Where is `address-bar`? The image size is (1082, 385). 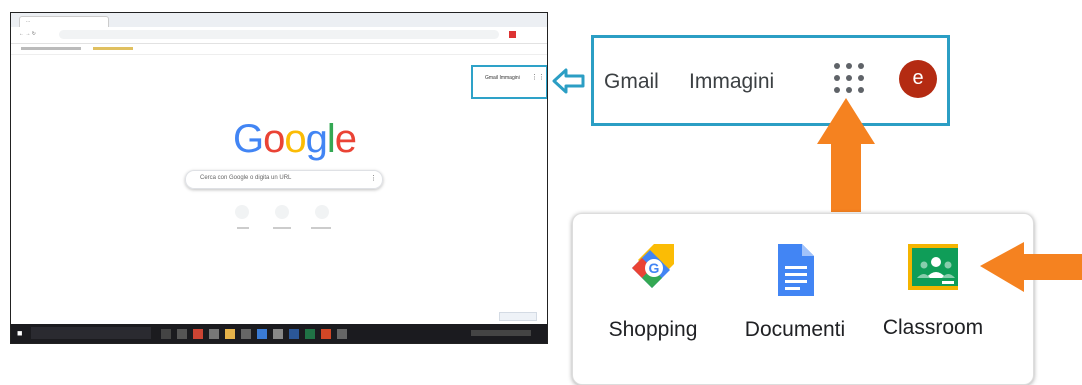
address-bar is located at coordinates (279, 34).